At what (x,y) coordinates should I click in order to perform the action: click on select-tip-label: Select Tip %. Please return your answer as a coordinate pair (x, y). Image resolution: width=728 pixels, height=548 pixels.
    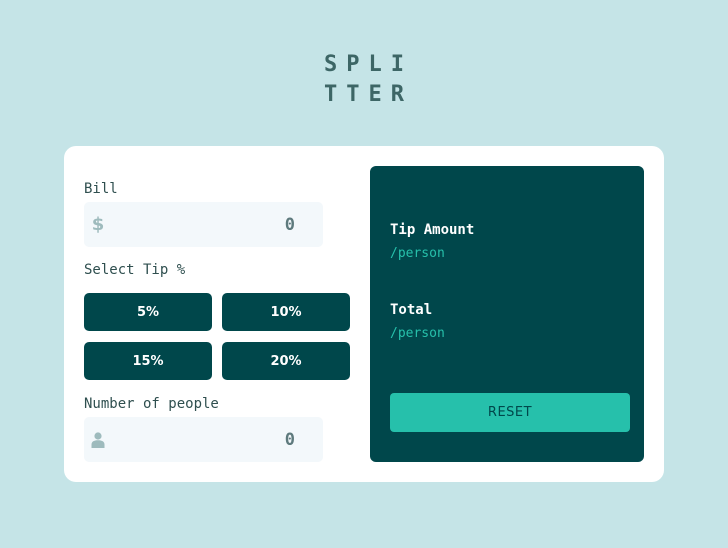
    Looking at the image, I should click on (135, 270).